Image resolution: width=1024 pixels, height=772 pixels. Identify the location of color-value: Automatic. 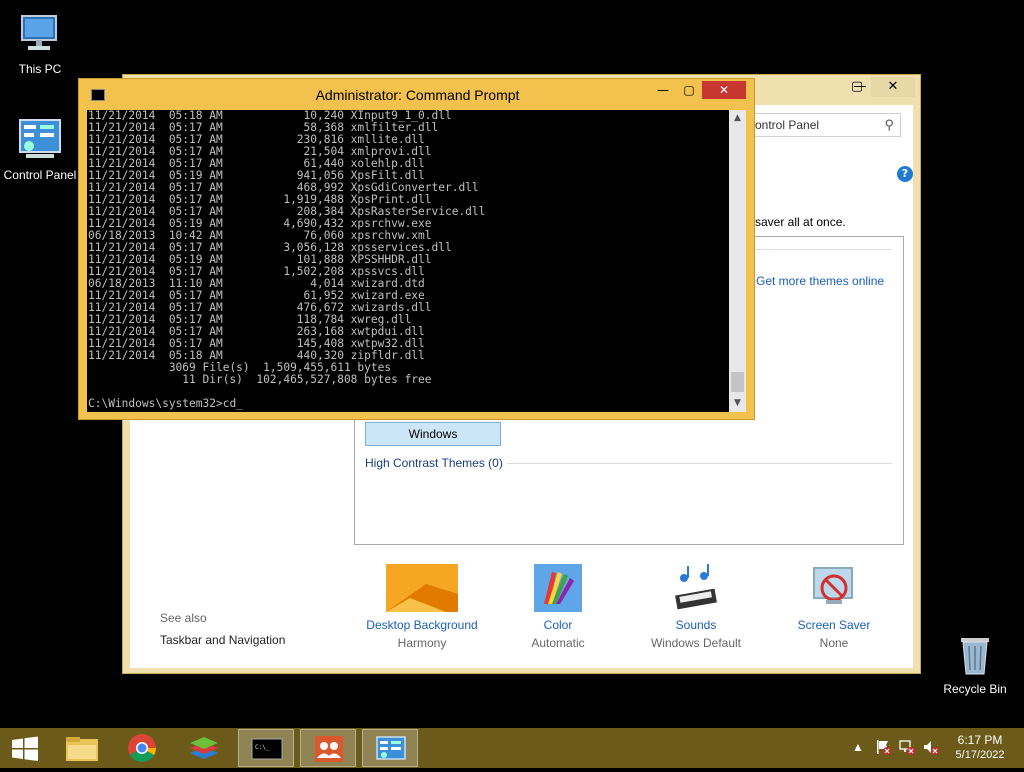
(558, 643).